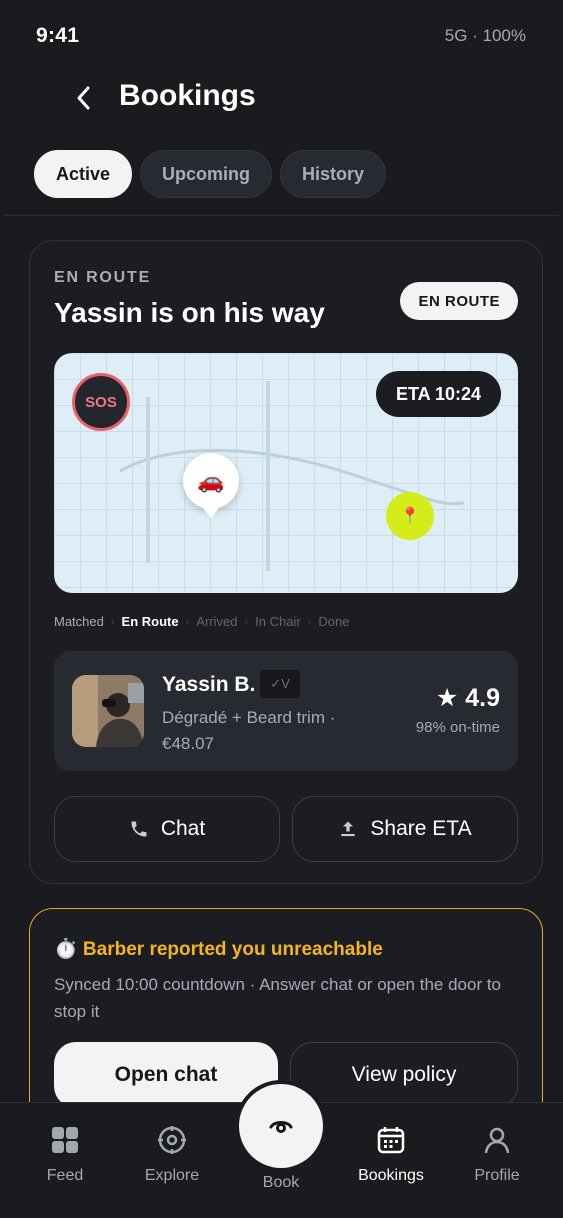 The image size is (563, 1218). I want to click on tab-active: Active, so click(83, 174).